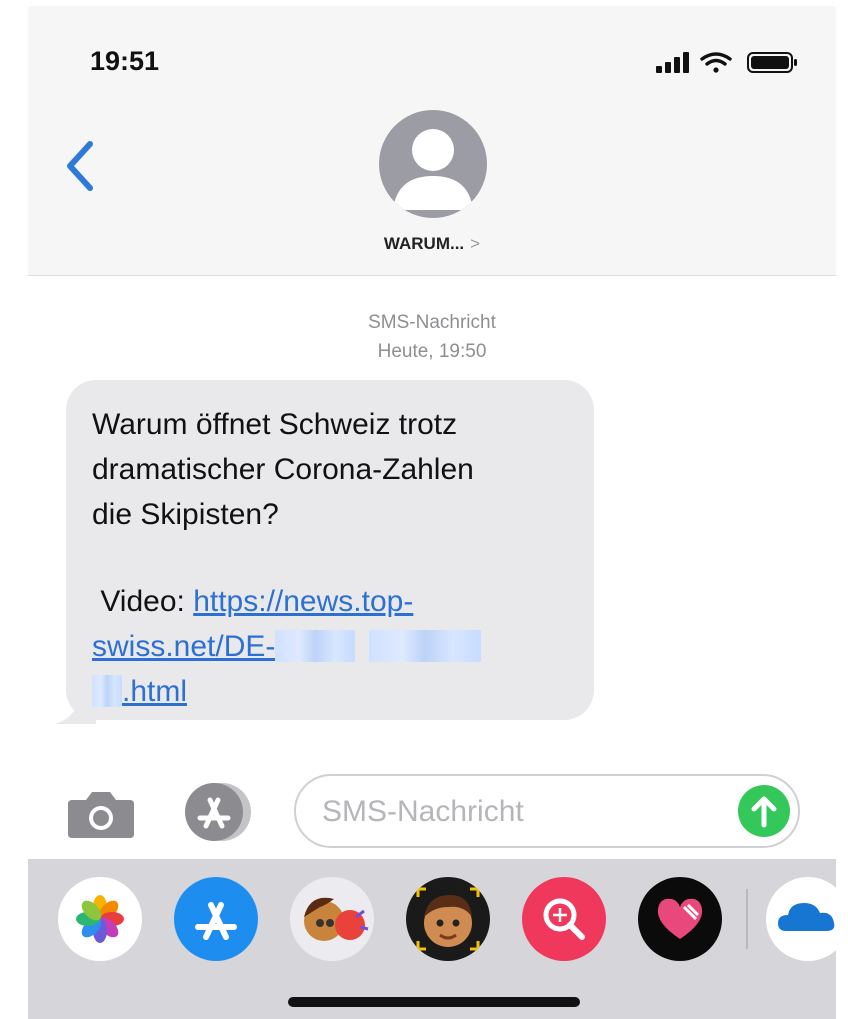 The image size is (848, 1019). I want to click on chevron-right-icon: >, so click(475, 243).